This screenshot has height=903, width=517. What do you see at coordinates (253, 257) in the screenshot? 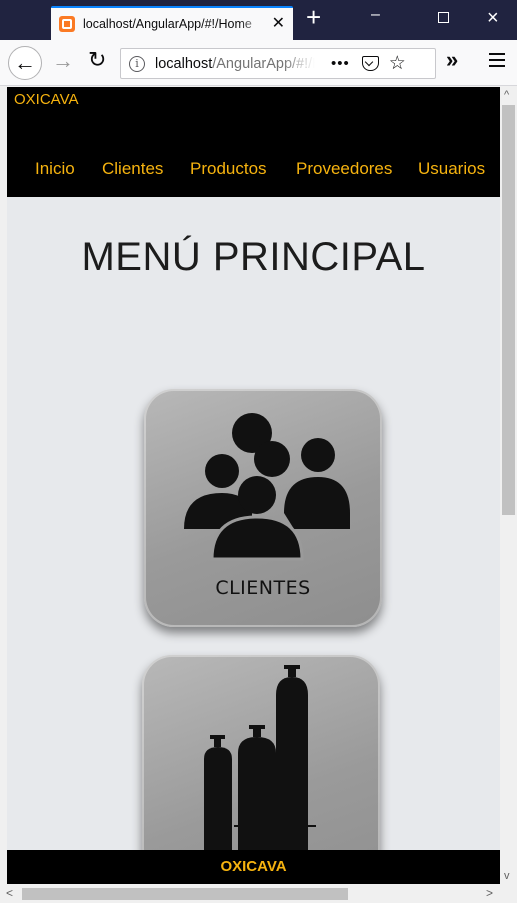
I see `page-title: MENÚ PRINCIPAL` at bounding box center [253, 257].